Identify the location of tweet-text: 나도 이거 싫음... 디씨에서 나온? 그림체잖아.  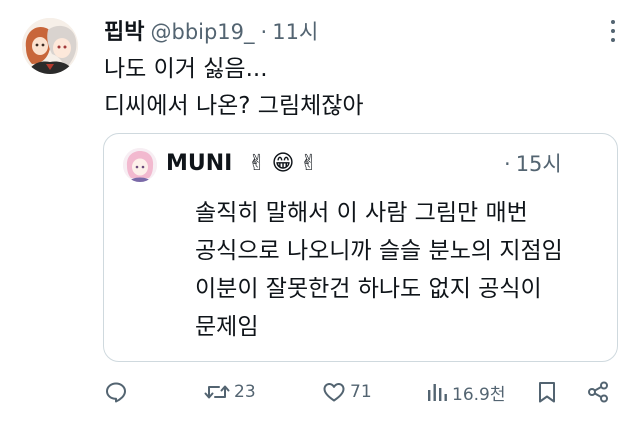
(234, 88).